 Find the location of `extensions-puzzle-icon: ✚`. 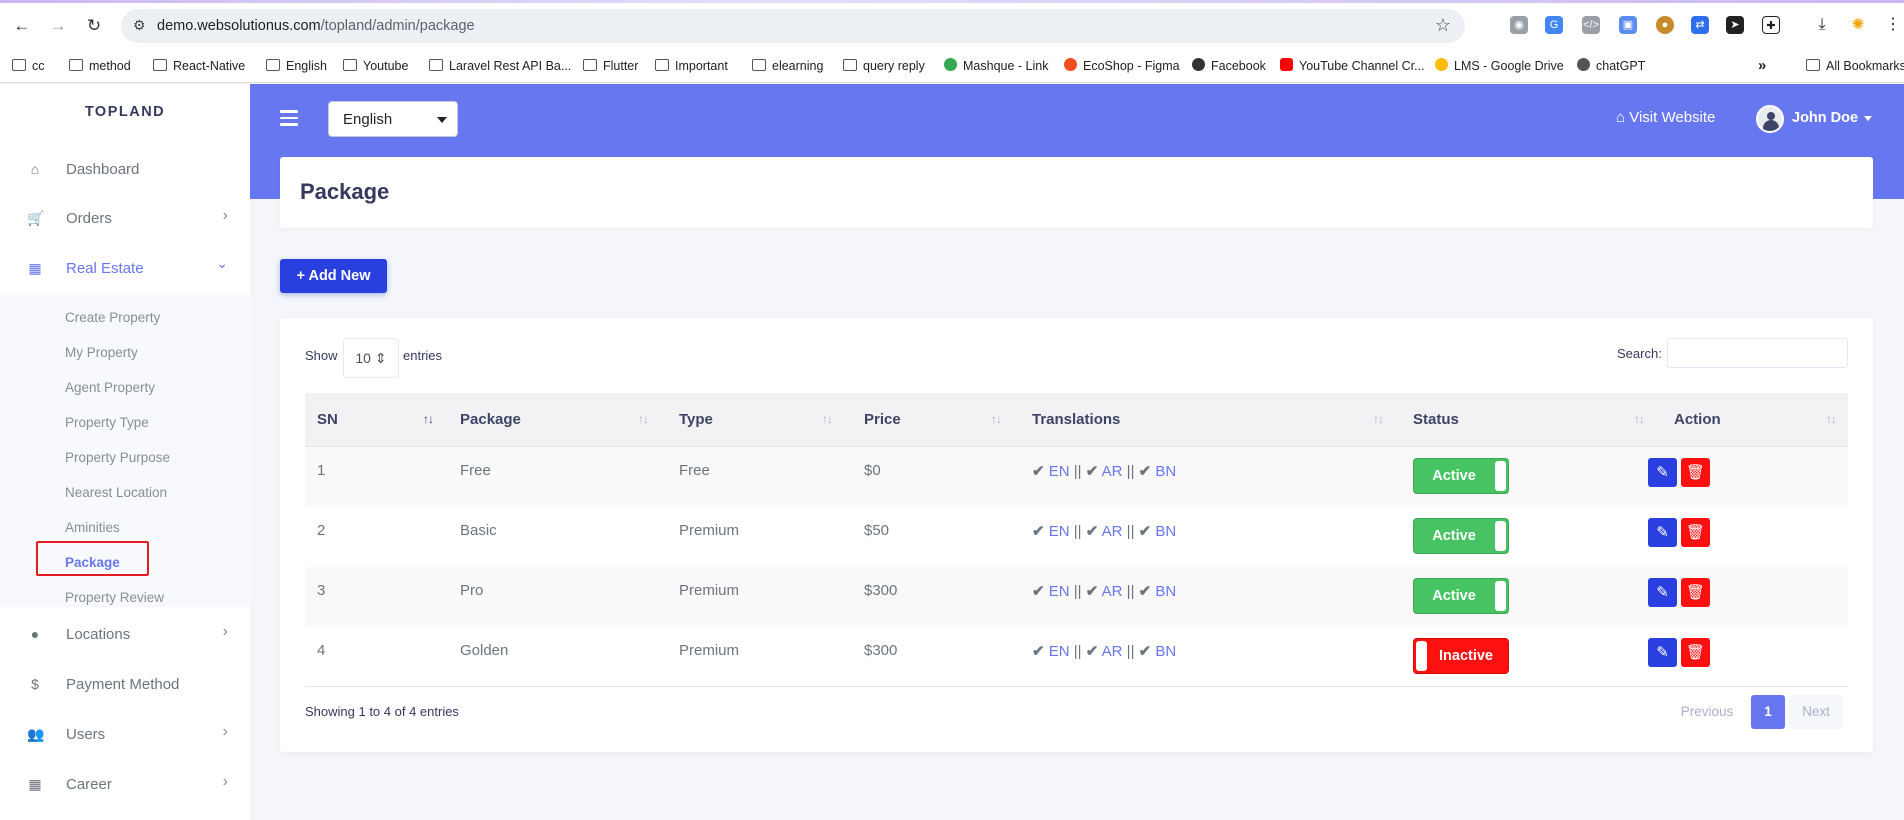

extensions-puzzle-icon: ✚ is located at coordinates (1771, 25).